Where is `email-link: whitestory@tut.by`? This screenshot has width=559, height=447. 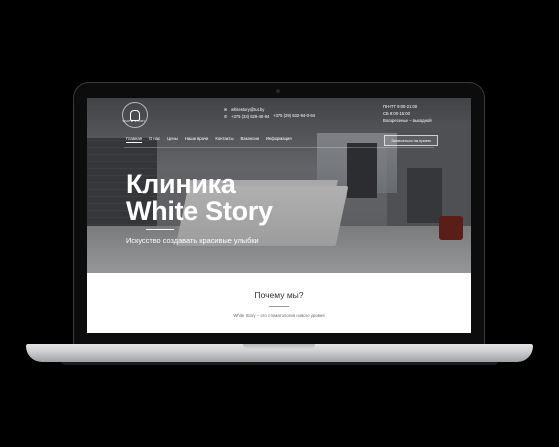 email-link: whitestory@tut.by is located at coordinates (247, 109).